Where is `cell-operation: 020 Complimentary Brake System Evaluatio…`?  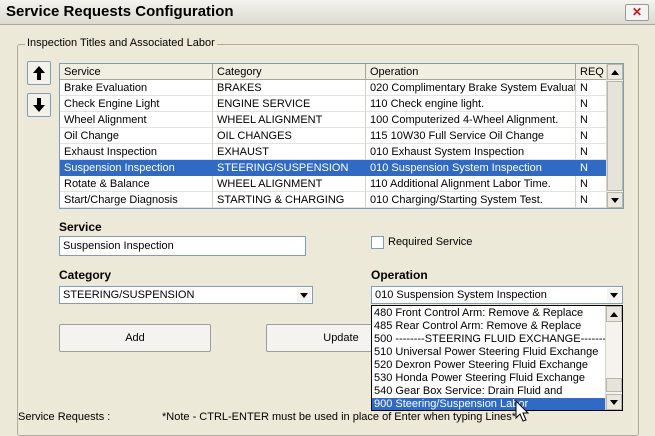 cell-operation: 020 Complimentary Brake System Evaluatio… is located at coordinates (471, 88).